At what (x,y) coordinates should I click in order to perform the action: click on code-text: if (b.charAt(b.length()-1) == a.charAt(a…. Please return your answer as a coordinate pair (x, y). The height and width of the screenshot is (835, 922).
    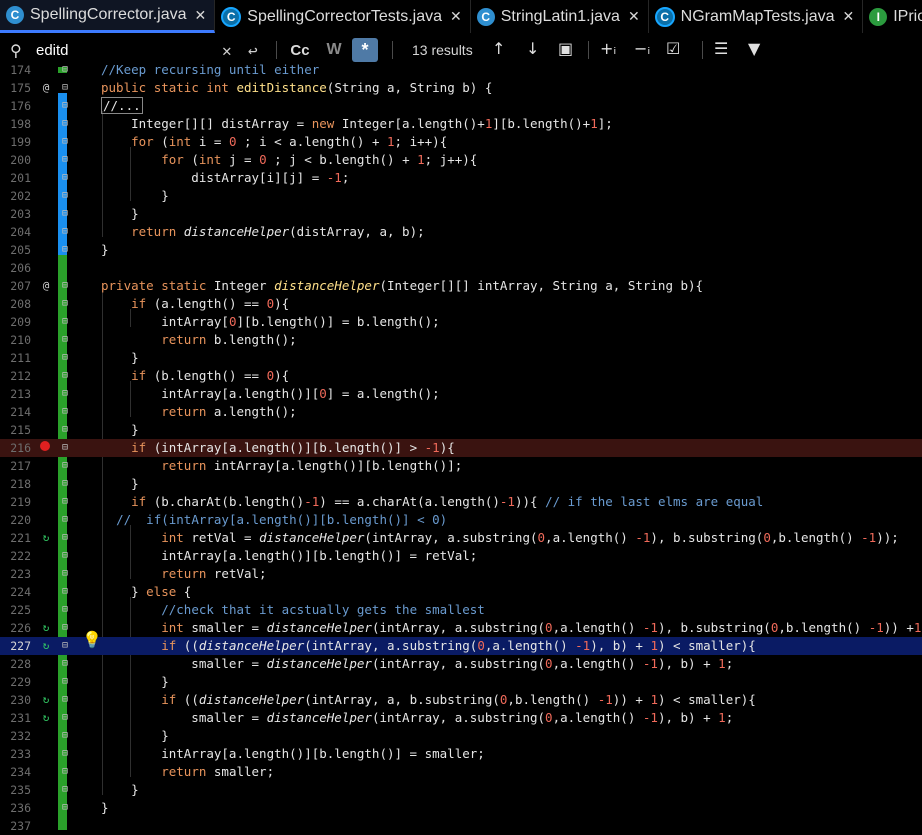
    Looking at the image, I should click on (432, 502).